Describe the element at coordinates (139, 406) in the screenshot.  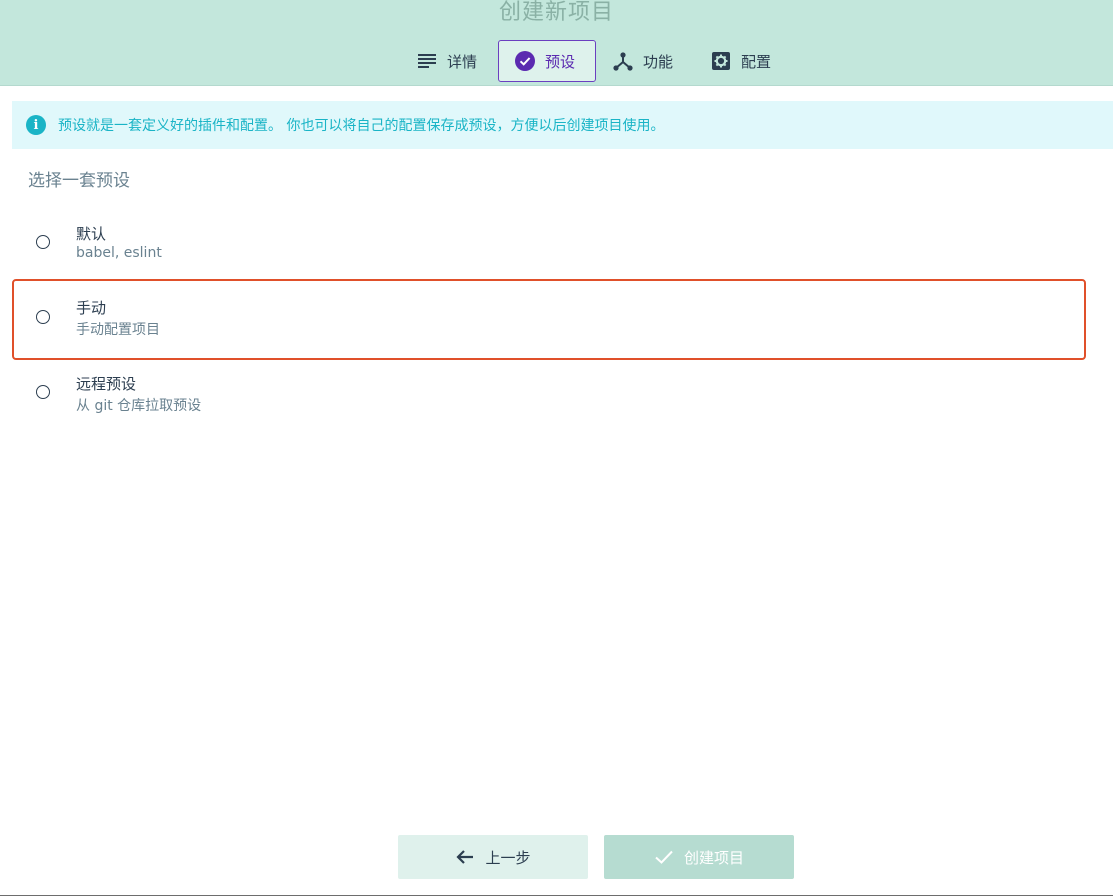
I see `preset-description: 从 git 仓库拉取预设` at that location.